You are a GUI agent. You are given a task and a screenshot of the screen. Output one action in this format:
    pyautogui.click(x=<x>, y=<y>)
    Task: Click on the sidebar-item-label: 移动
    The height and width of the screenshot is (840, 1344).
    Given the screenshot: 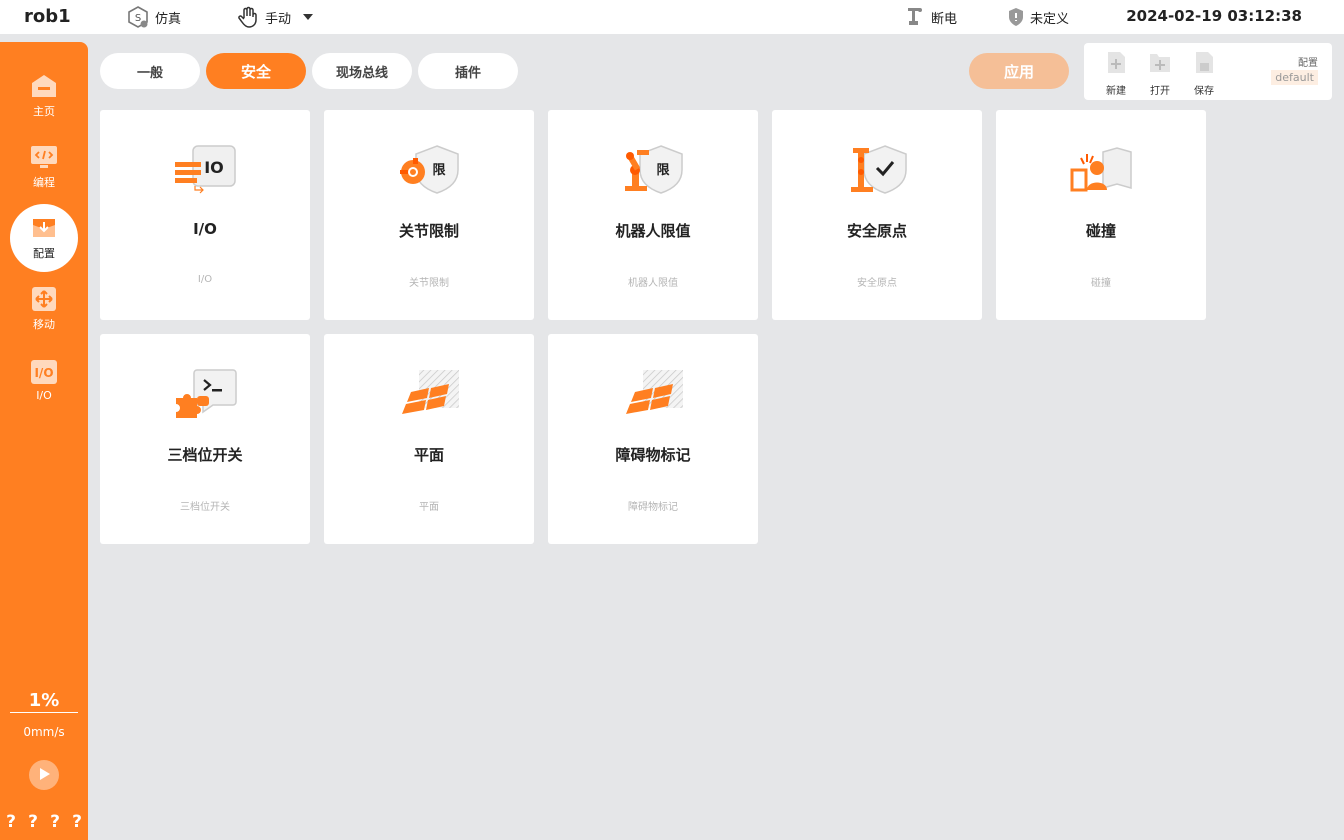 What is the action you would take?
    pyautogui.click(x=44, y=324)
    